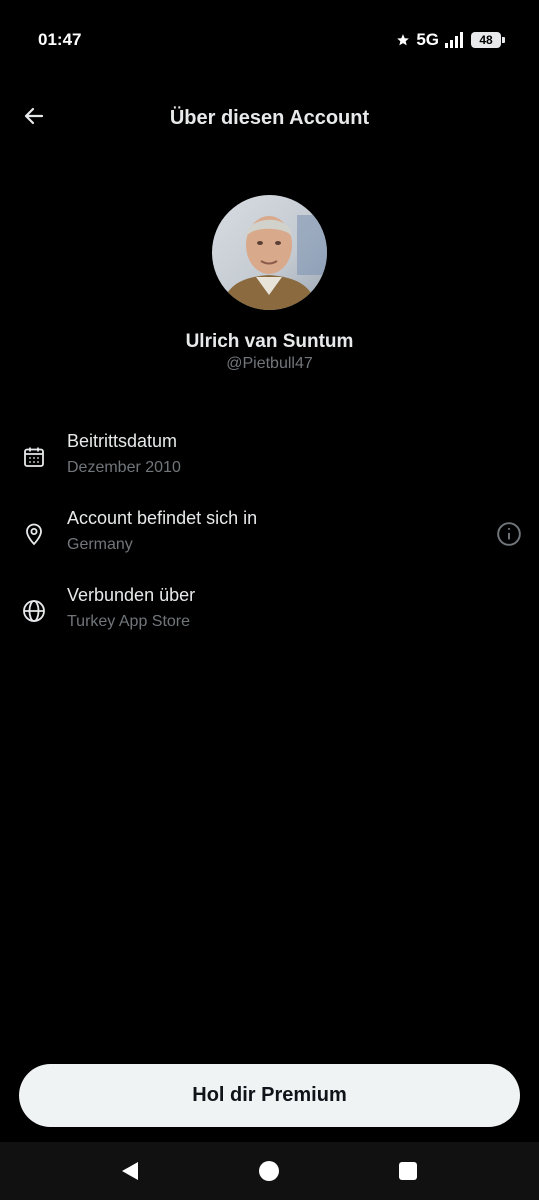 This screenshot has width=539, height=1200. What do you see at coordinates (100, 544) in the screenshot?
I see `info-value: Germany` at bounding box center [100, 544].